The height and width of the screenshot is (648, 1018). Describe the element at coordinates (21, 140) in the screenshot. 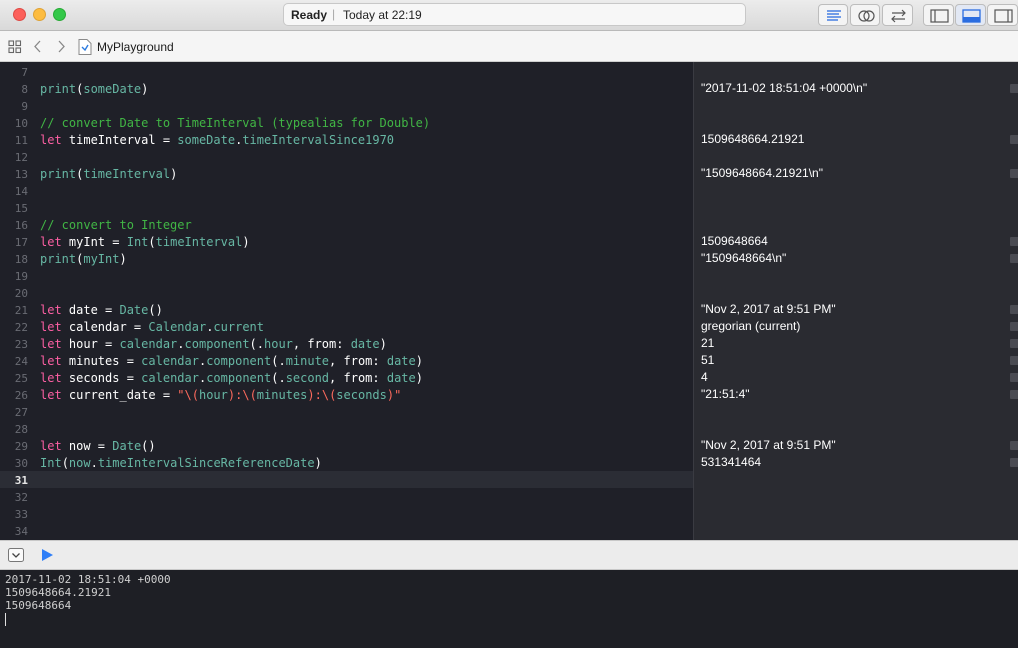

I see `line-number: 11` at that location.